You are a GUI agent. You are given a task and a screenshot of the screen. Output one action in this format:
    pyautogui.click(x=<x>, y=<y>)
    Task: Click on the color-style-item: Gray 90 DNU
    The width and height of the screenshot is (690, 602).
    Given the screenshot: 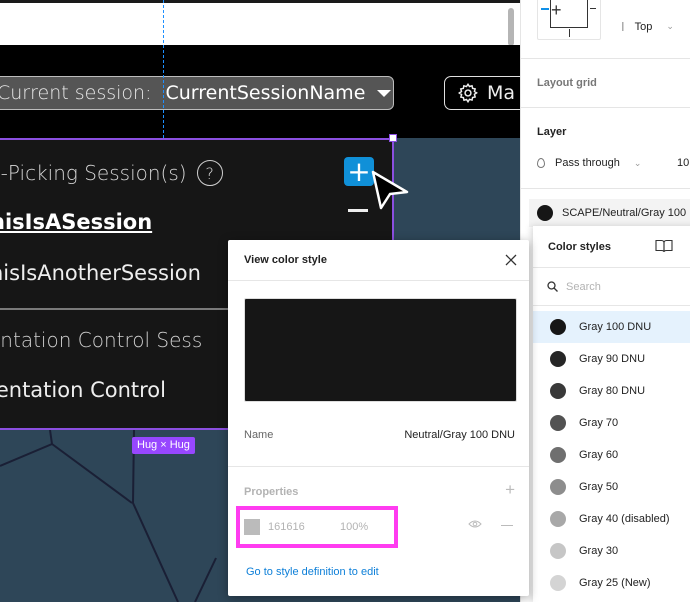 What is the action you would take?
    pyautogui.click(x=611, y=359)
    